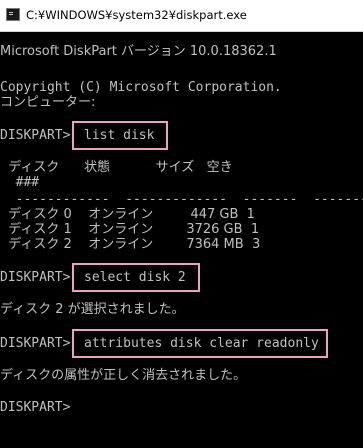 This screenshot has height=448, width=363. I want to click on select-response: ディスク 2 が選択されました。, so click(92, 309).